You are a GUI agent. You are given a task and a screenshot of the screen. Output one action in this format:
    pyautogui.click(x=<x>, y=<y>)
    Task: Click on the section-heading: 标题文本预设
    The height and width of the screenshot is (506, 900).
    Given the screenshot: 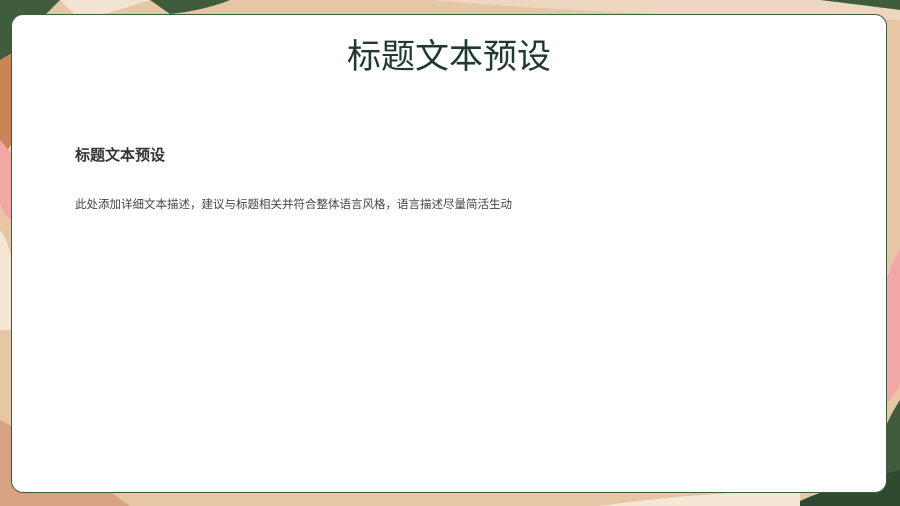 What is the action you would take?
    pyautogui.click(x=120, y=155)
    